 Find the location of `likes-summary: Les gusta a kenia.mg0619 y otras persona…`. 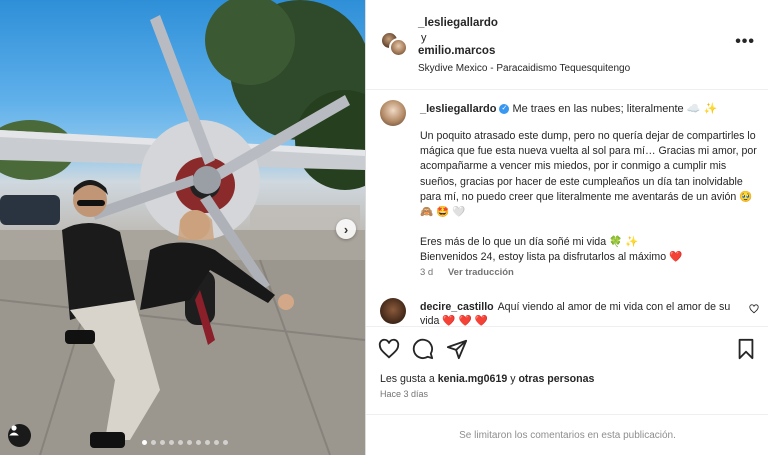

likes-summary: Les gusta a kenia.mg0619 y otras persona… is located at coordinates (487, 379).